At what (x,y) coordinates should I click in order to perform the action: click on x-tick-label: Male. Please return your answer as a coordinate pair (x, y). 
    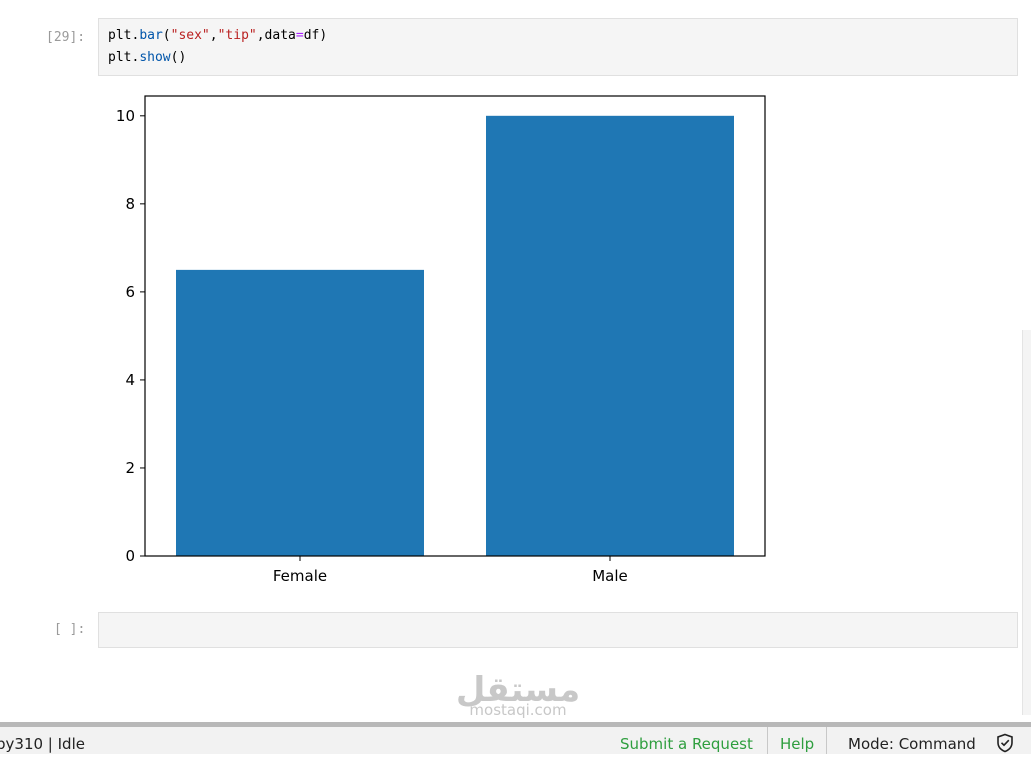
    Looking at the image, I should click on (610, 576).